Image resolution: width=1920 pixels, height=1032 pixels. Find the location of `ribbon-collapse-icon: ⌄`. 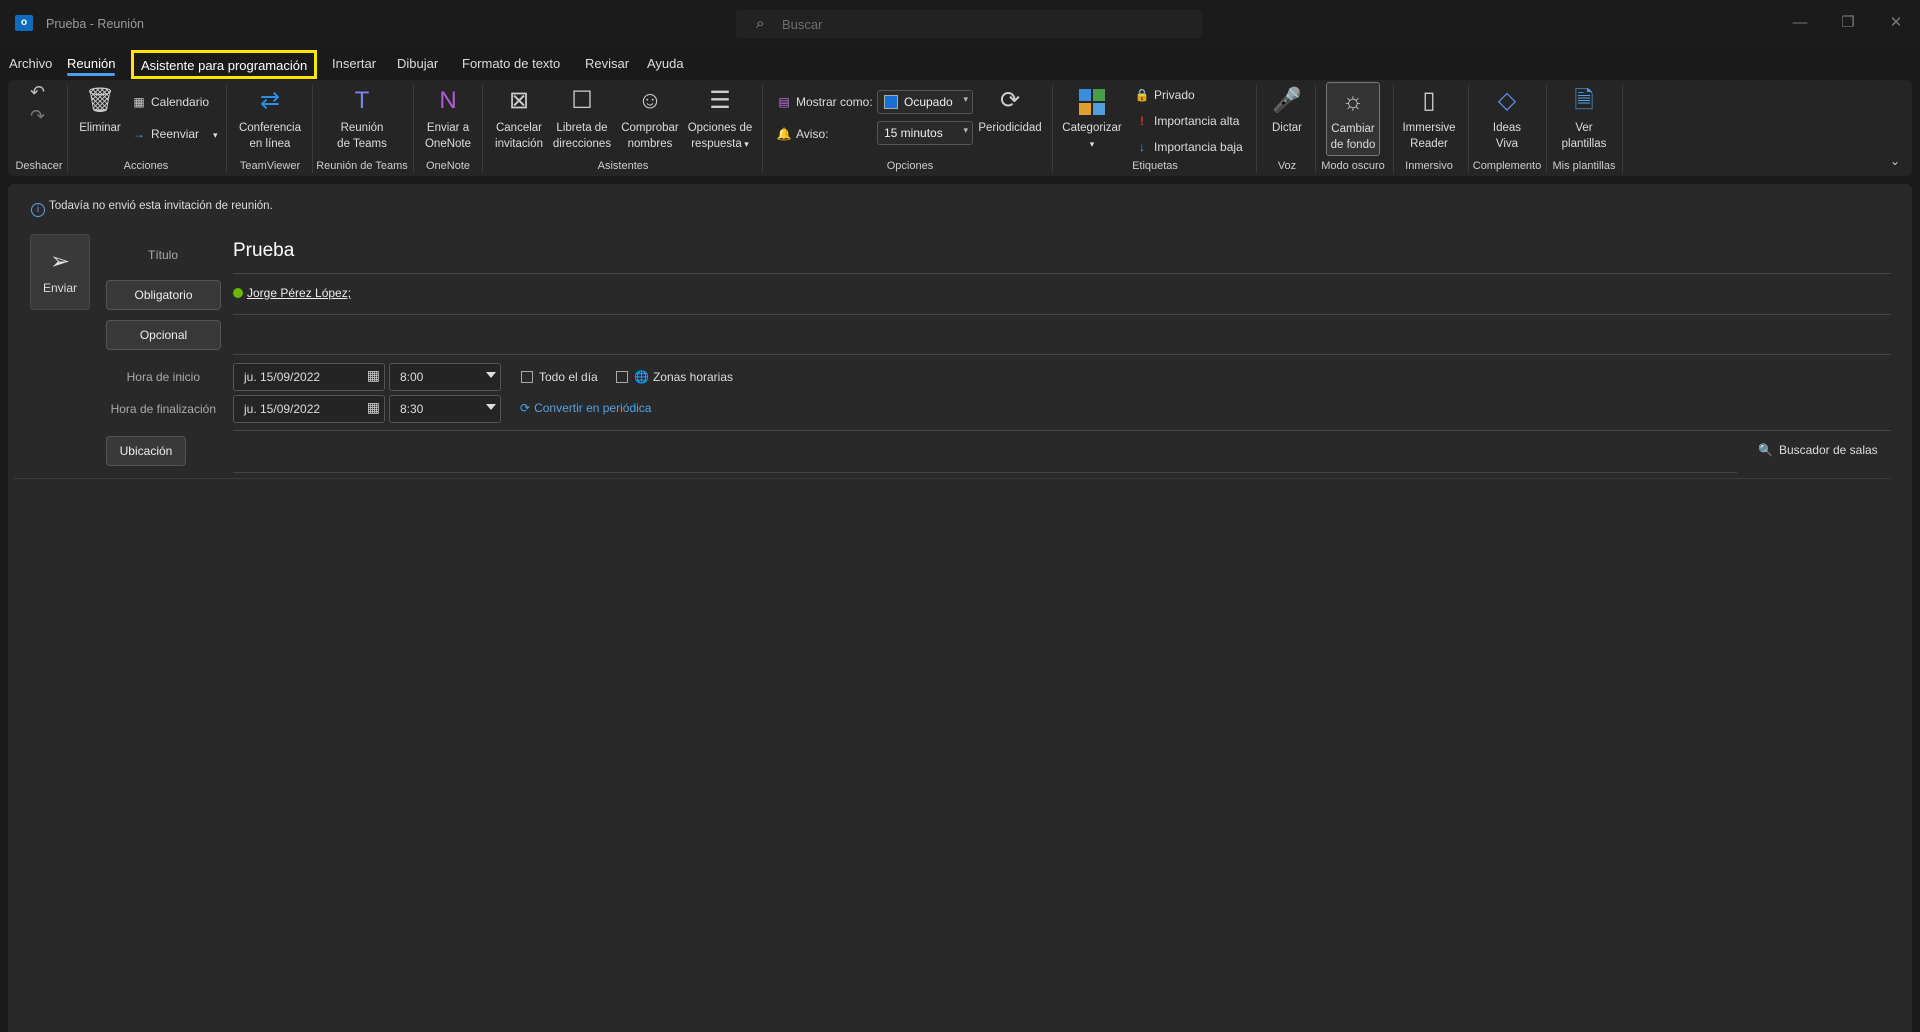

ribbon-collapse-icon: ⌄ is located at coordinates (1895, 161).